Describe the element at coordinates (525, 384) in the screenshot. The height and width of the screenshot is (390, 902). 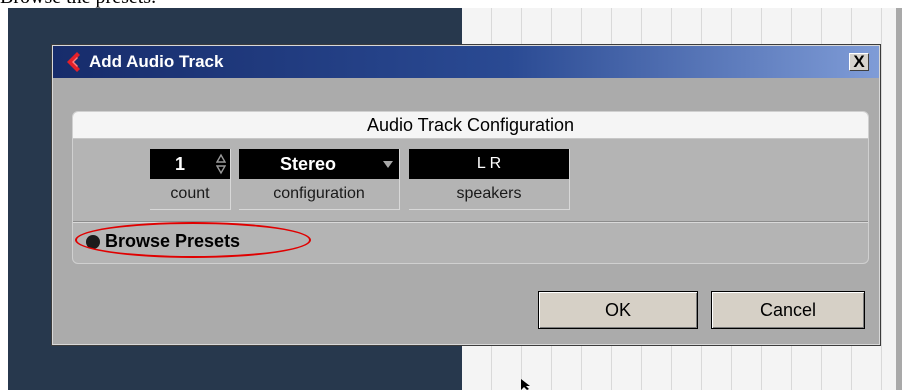
I see `mouse-cursor-icon` at that location.